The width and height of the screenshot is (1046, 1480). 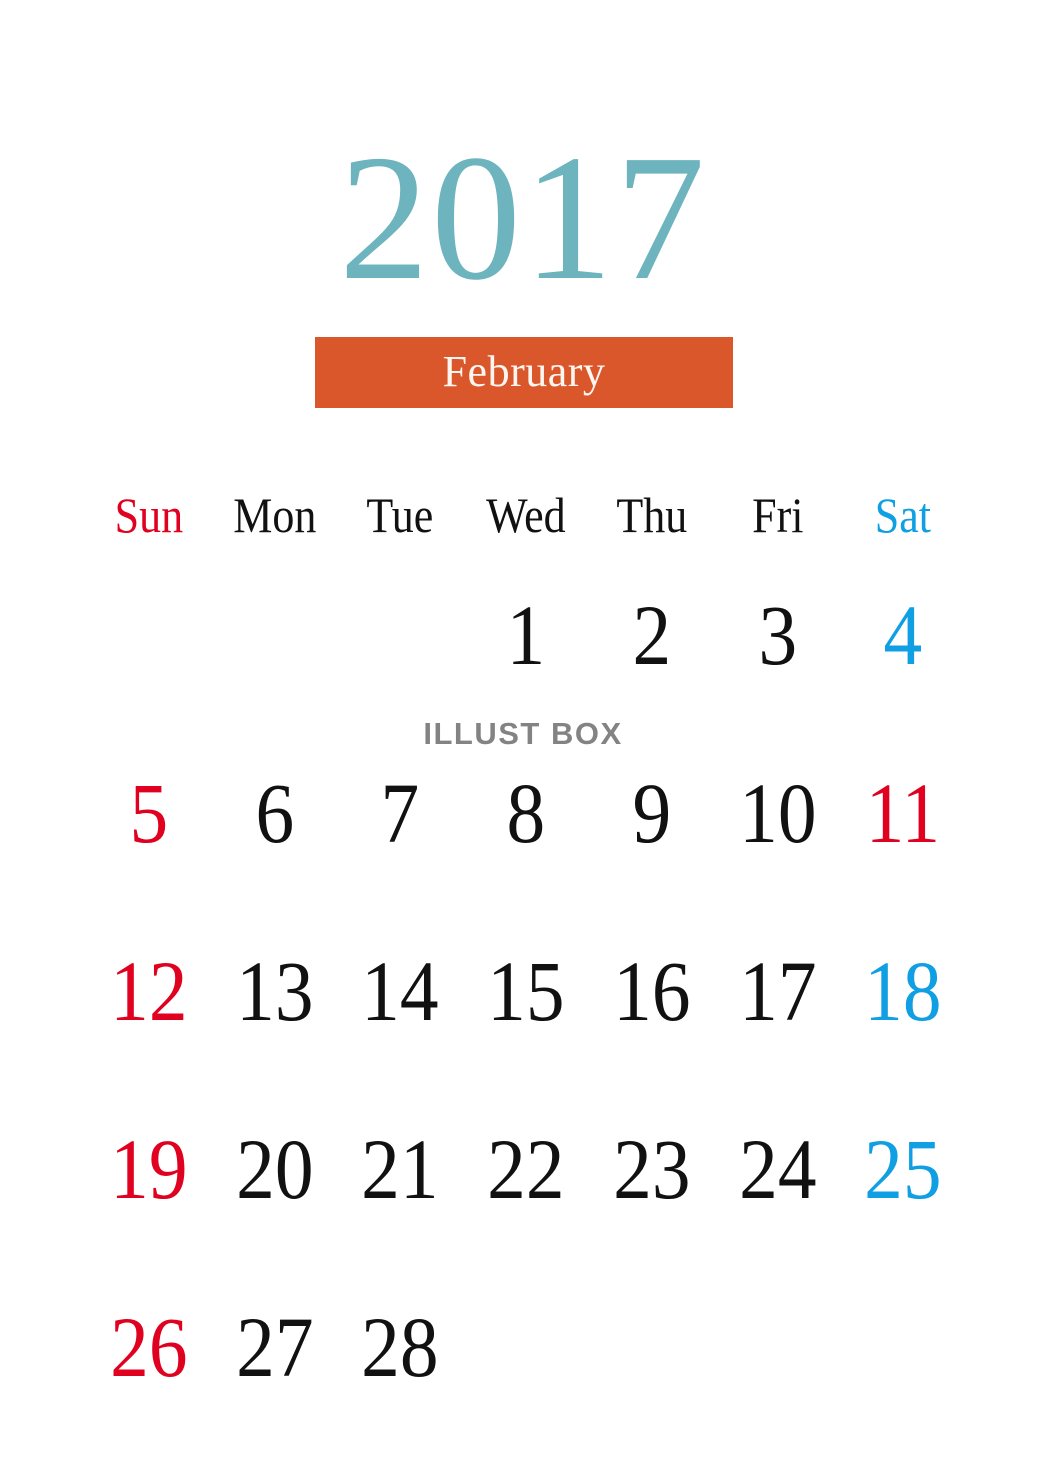 I want to click on calendar-day-cell: 15, so click(x=525, y=991).